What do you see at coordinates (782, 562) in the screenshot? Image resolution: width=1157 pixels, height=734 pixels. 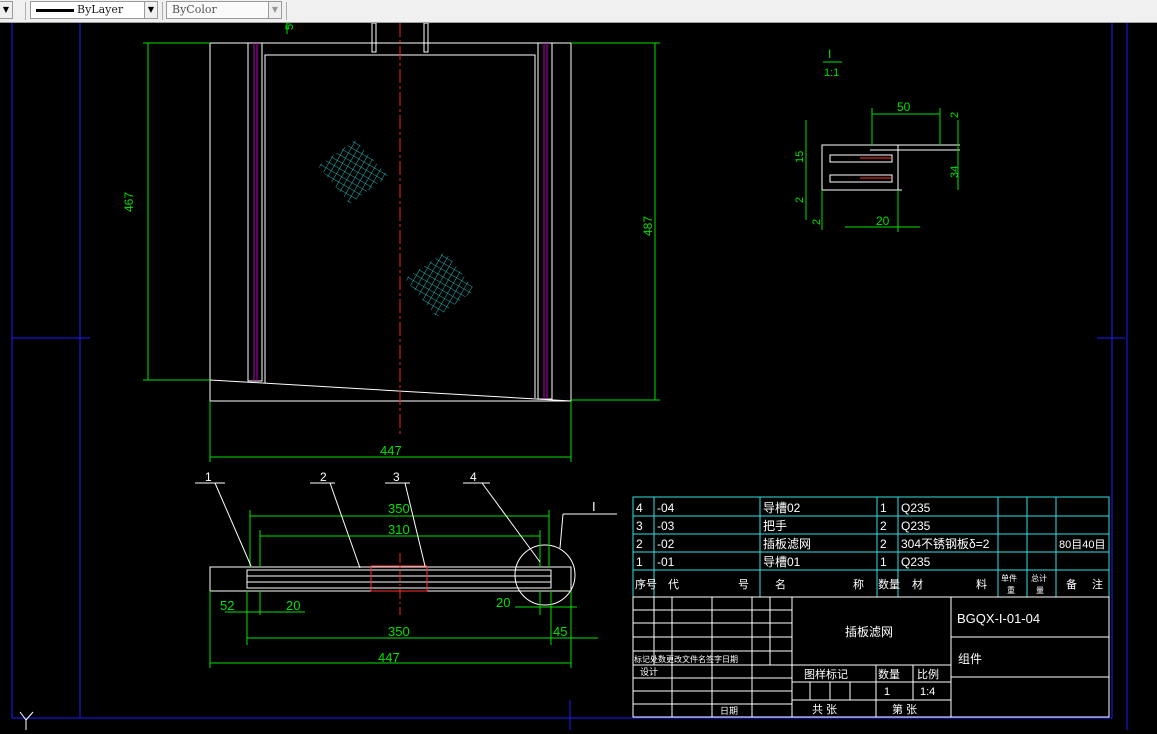 I see `bom-name: 导槽01` at bounding box center [782, 562].